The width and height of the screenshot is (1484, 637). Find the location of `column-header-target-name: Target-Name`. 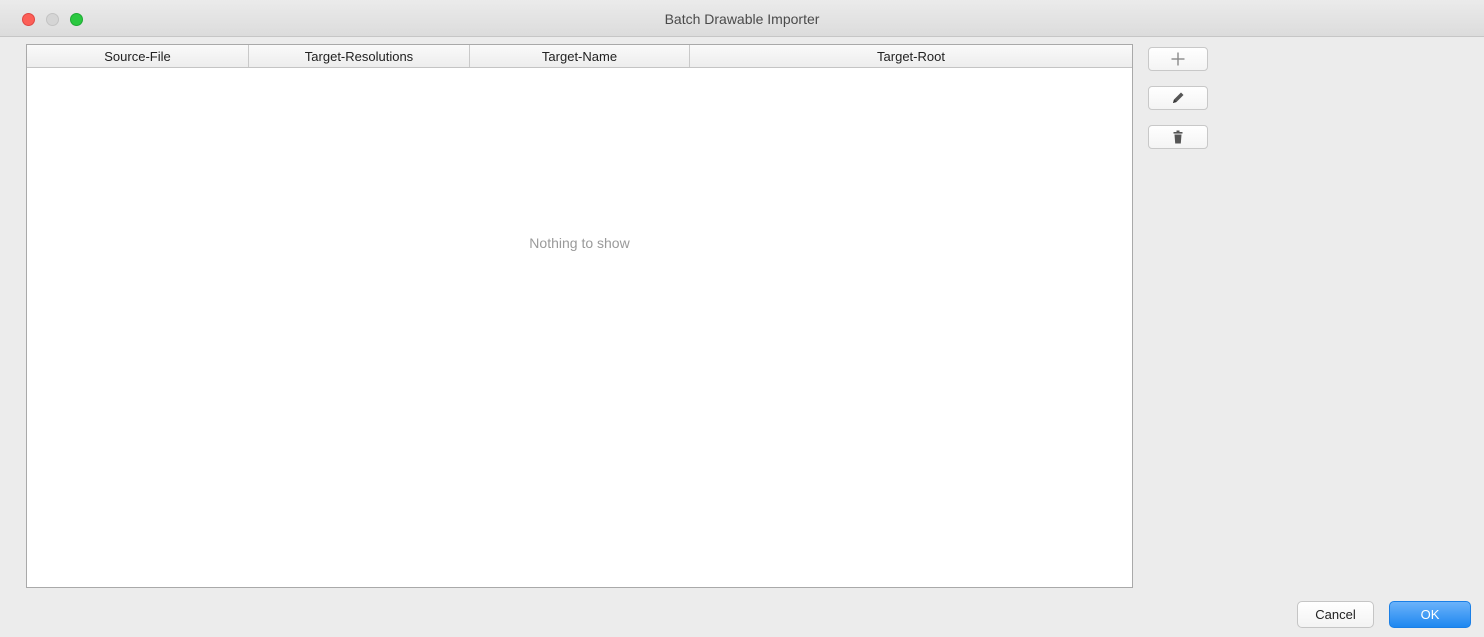

column-header-target-name: Target-Name is located at coordinates (580, 56).